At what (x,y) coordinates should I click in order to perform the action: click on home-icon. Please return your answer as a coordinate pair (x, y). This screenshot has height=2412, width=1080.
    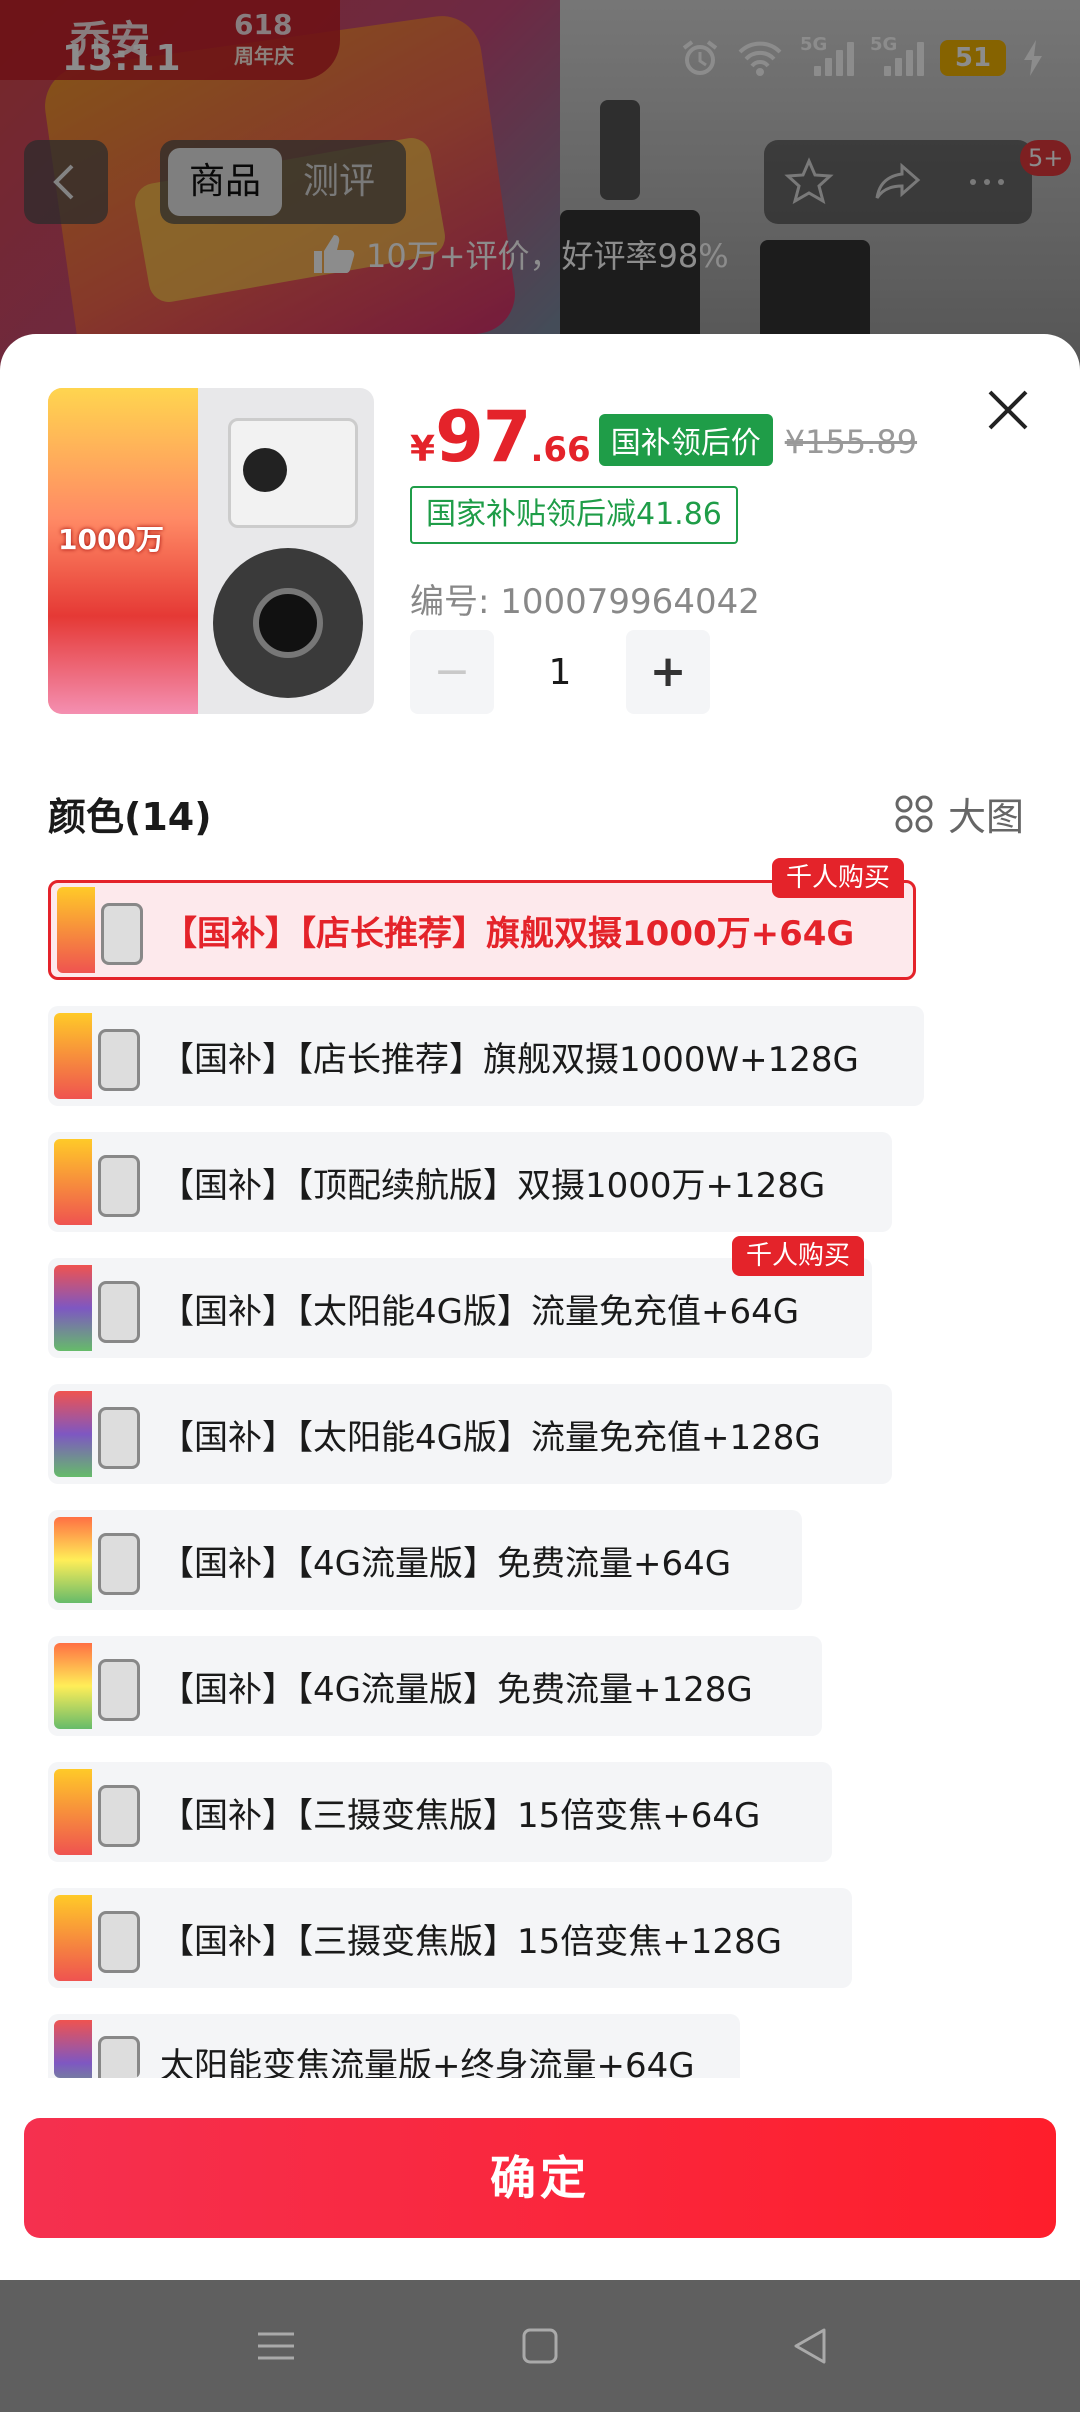
    Looking at the image, I should click on (540, 2346).